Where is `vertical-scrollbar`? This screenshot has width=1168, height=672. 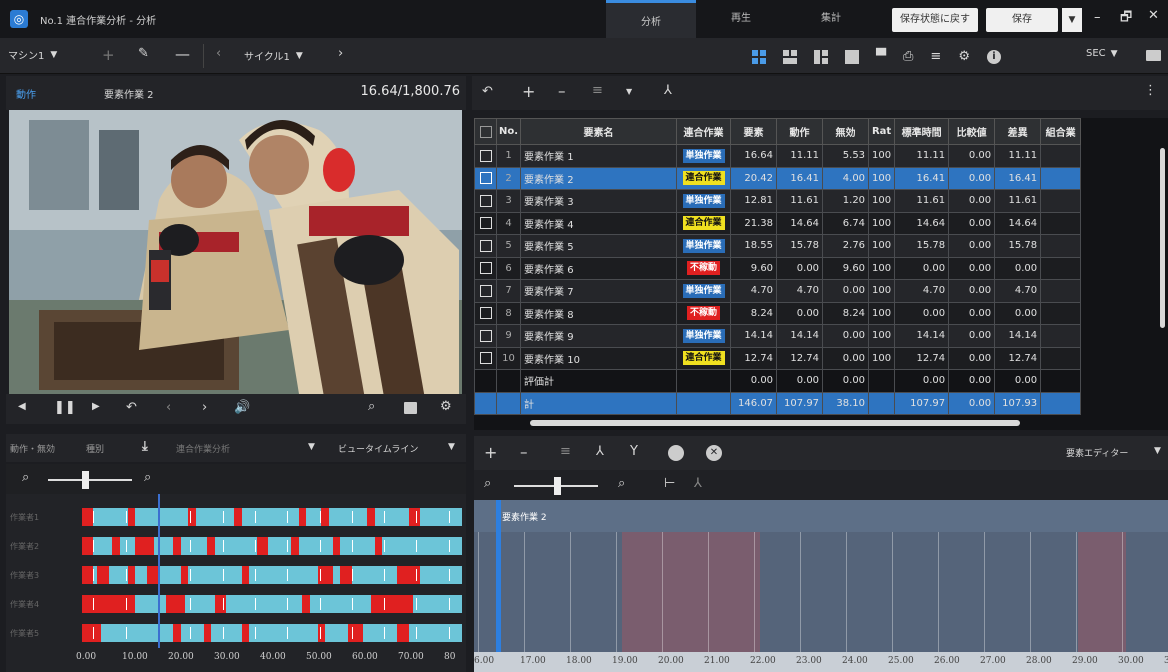
vertical-scrollbar is located at coordinates (1162, 238).